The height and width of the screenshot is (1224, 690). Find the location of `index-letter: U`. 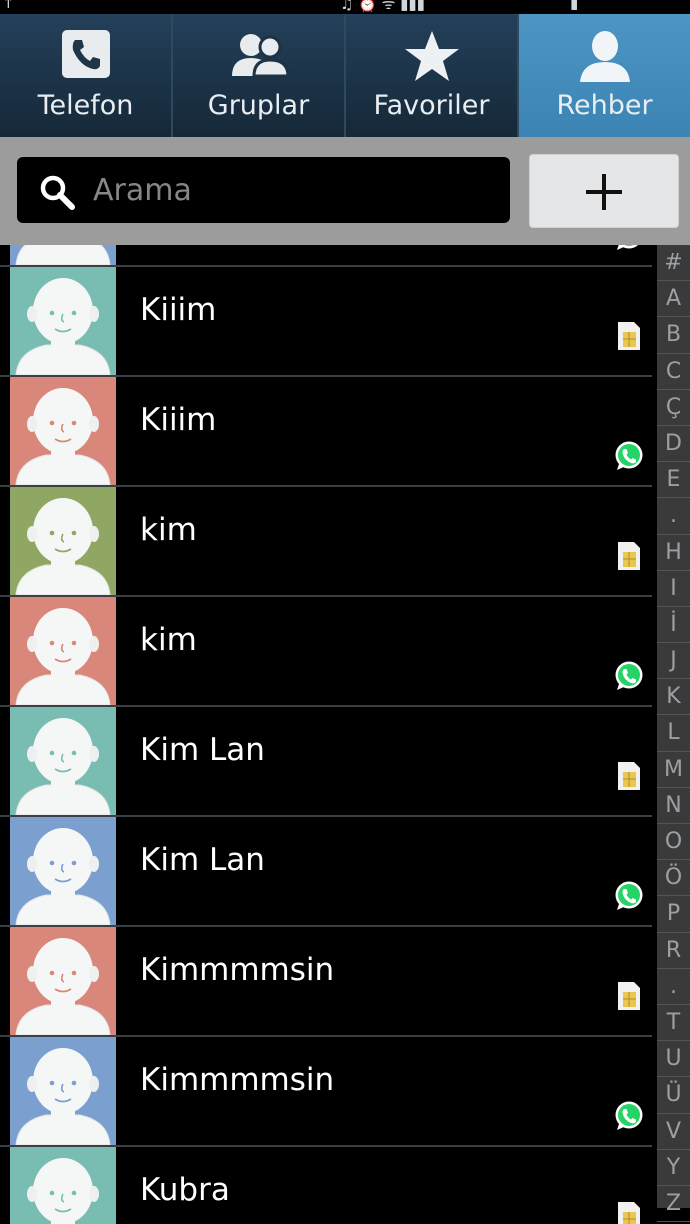

index-letter: U is located at coordinates (673, 1059).